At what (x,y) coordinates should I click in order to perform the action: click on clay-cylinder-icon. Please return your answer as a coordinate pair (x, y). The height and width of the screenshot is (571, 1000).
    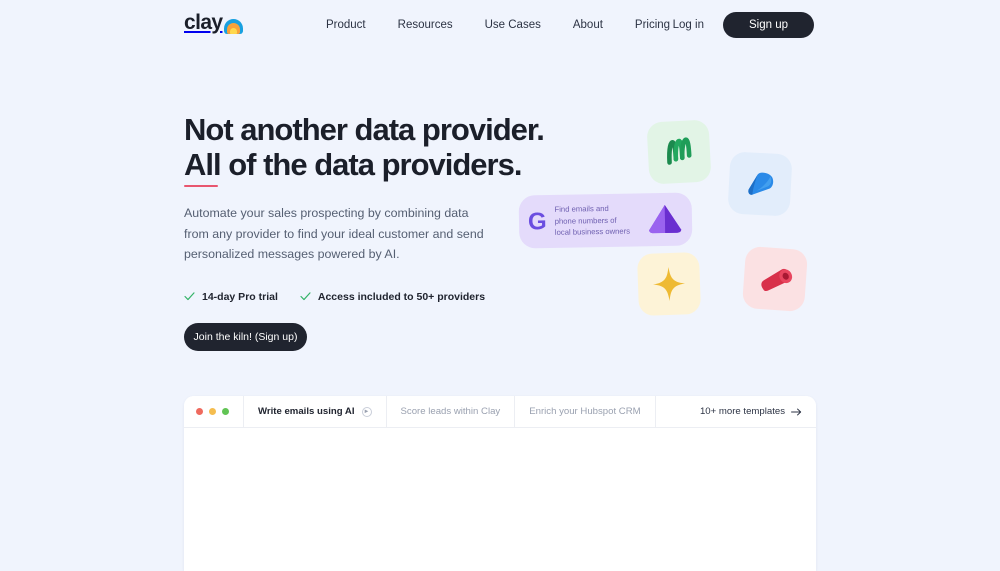
    Looking at the image, I should click on (777, 280).